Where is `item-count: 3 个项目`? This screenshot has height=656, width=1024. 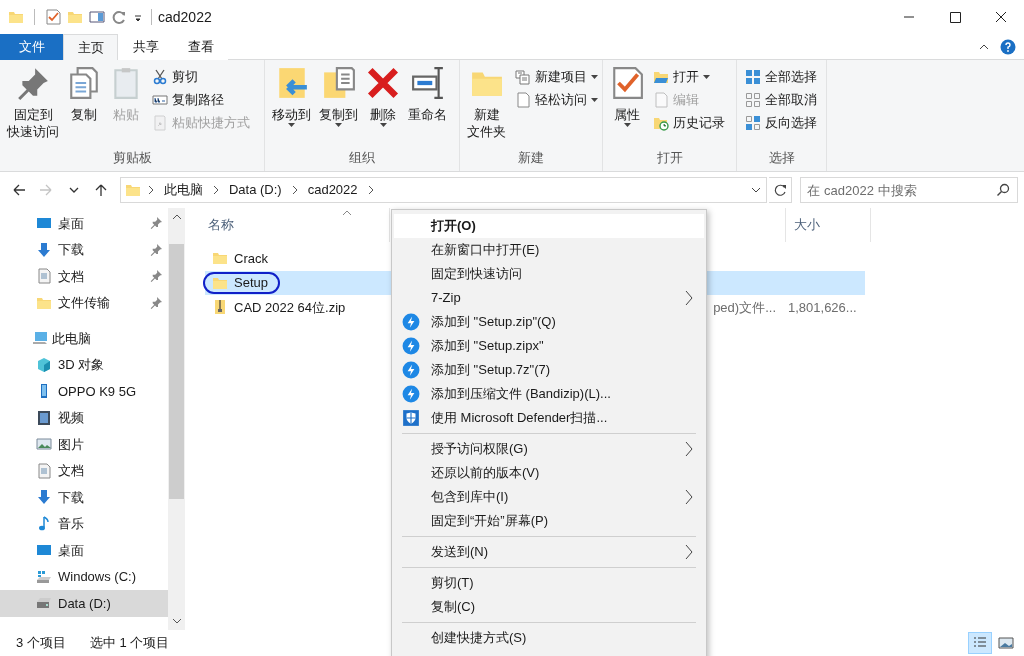
item-count: 3 个项目 is located at coordinates (41, 643).